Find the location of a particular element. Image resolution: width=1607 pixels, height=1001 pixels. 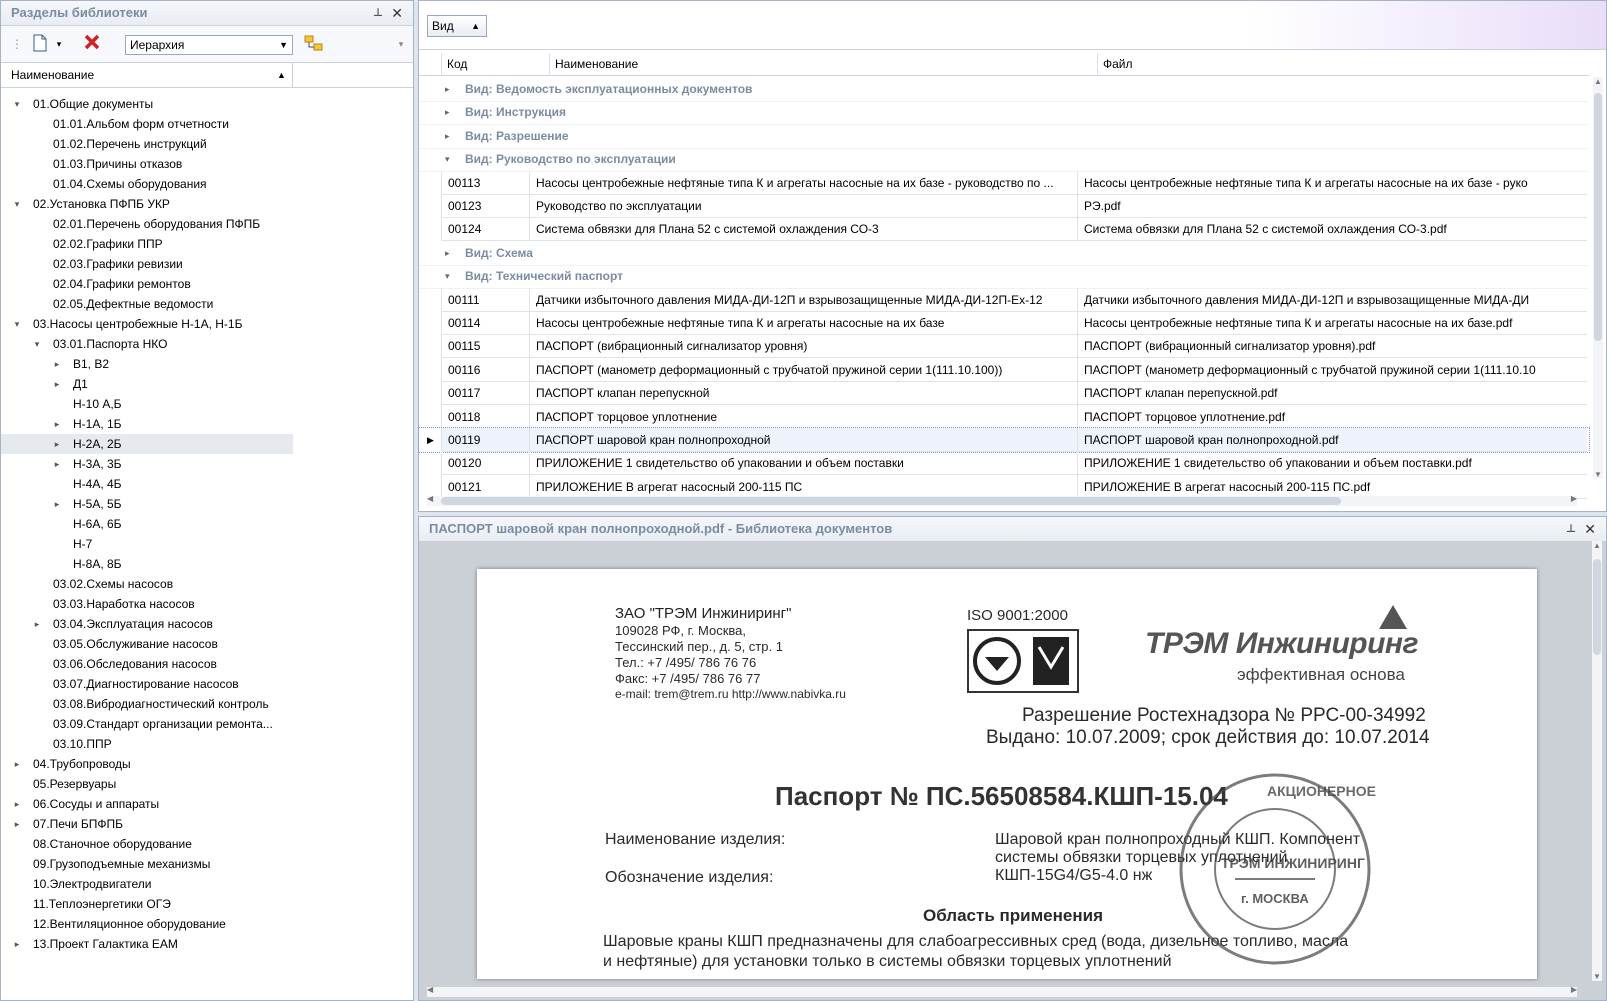

tree-node: 03.02.Схемы насосов is located at coordinates (201, 584).